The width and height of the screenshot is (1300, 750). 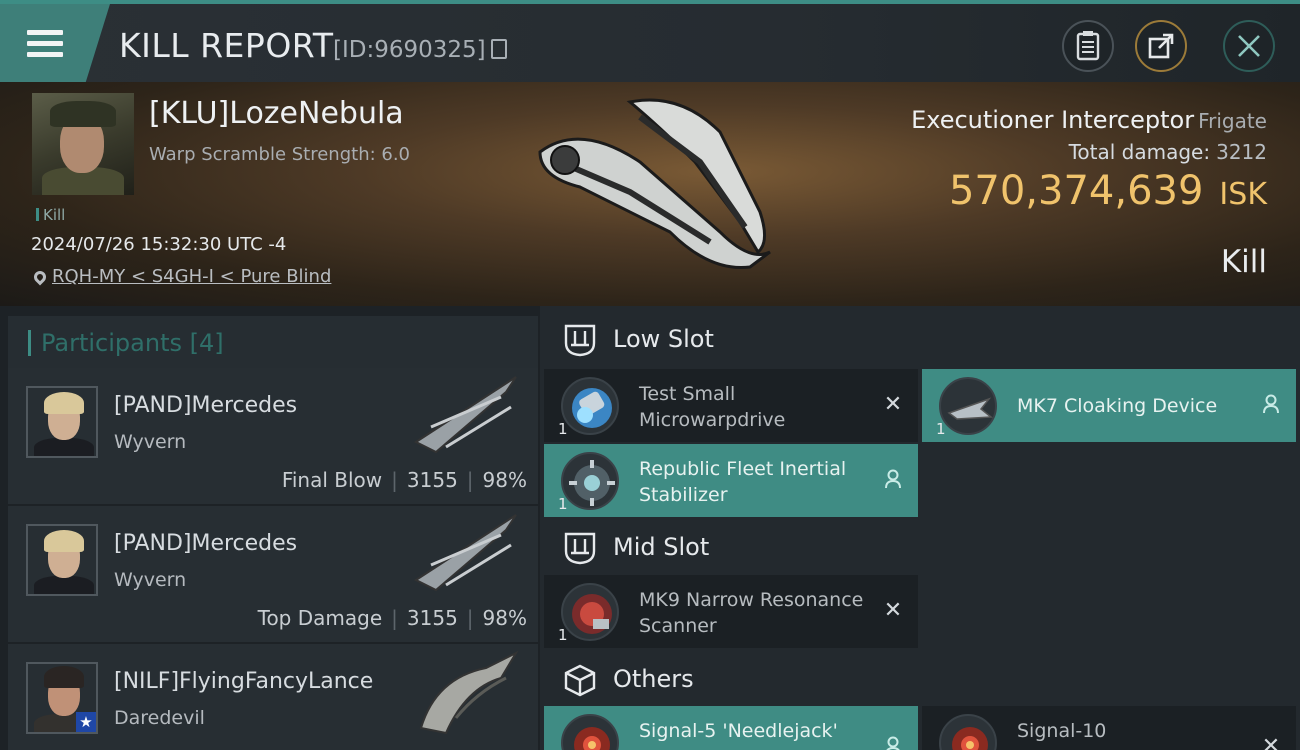 I want to click on others-header: Others, so click(x=920, y=679).